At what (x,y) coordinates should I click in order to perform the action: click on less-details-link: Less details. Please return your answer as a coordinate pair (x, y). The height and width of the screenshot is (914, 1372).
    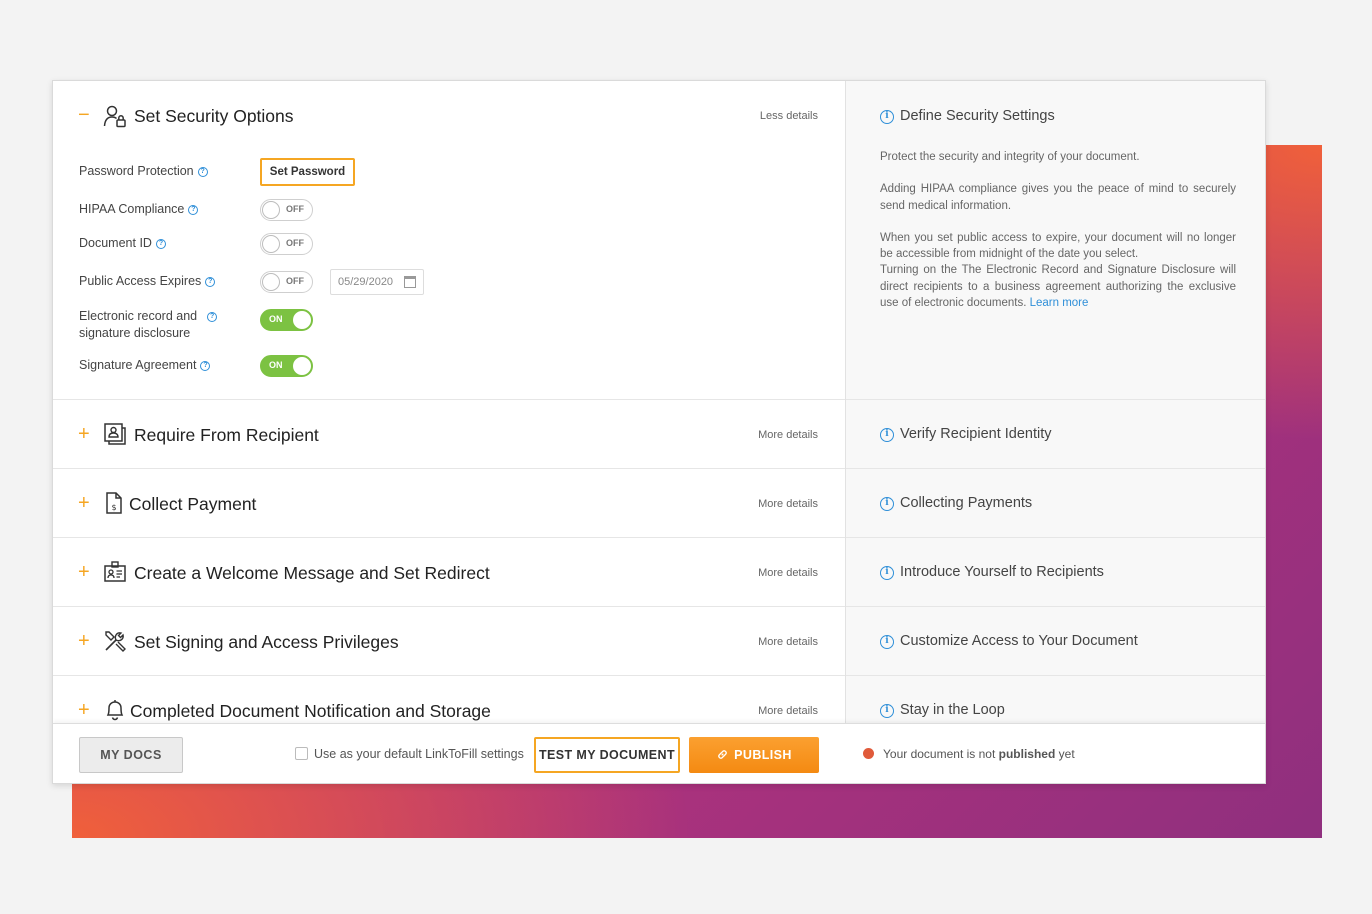
    Looking at the image, I should click on (789, 116).